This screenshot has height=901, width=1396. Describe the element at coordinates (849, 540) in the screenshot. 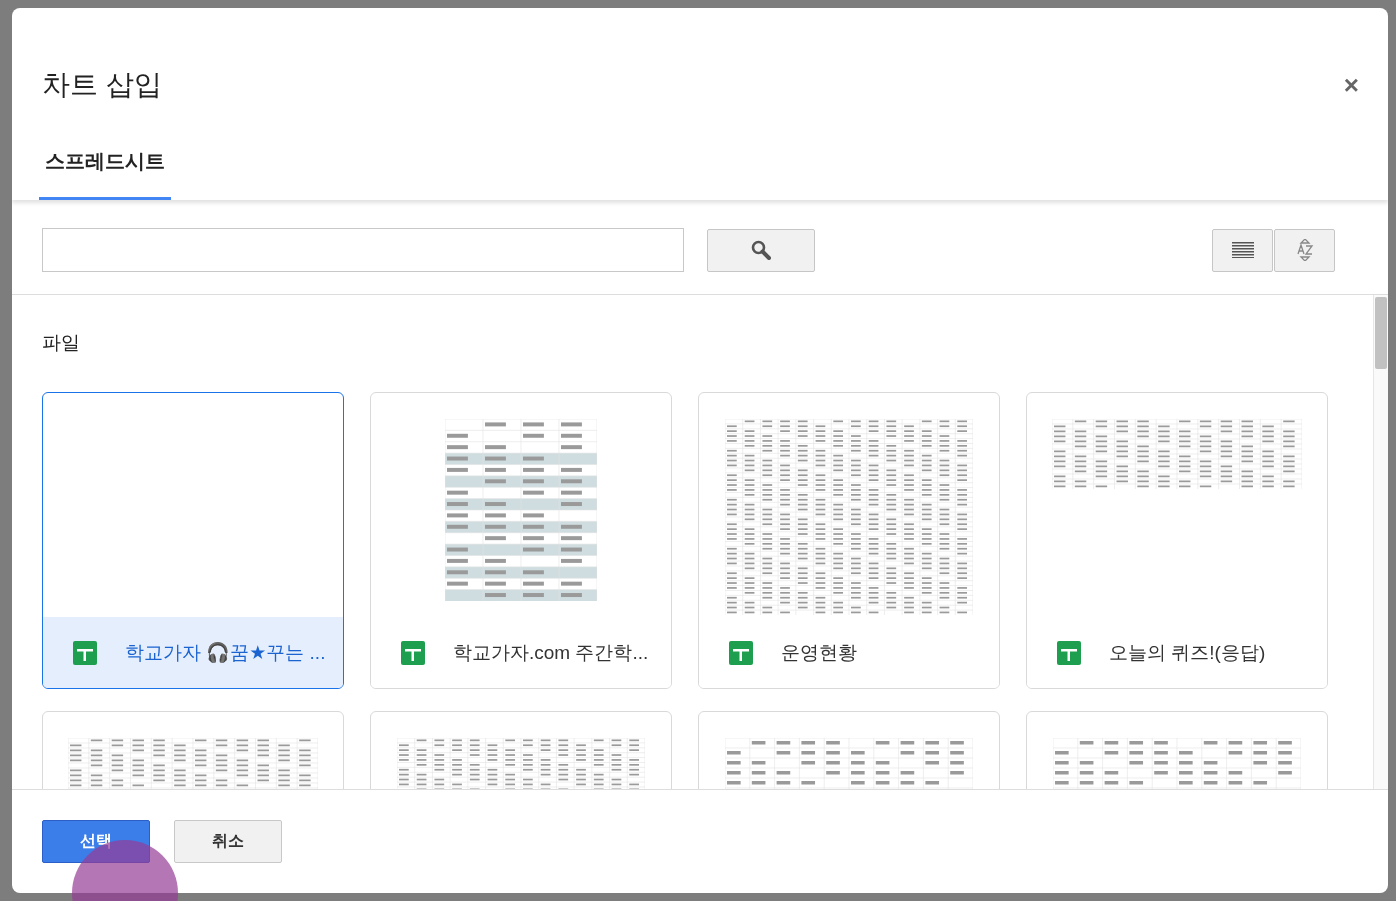

I see `file-card: 운영현황` at that location.